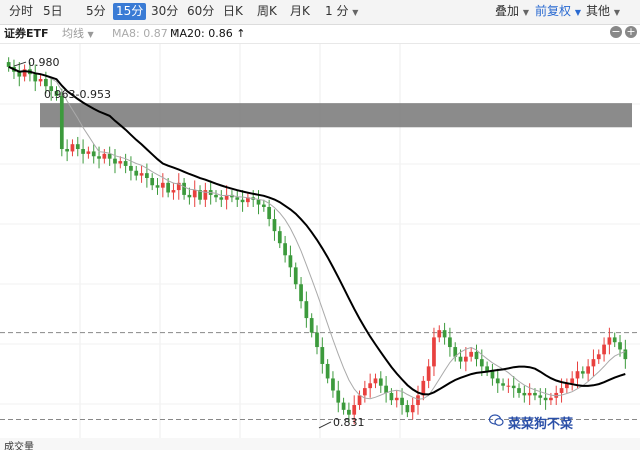 This screenshot has height=450, width=640. What do you see at coordinates (53, 11) in the screenshot?
I see `tab-5day: 5日` at bounding box center [53, 11].